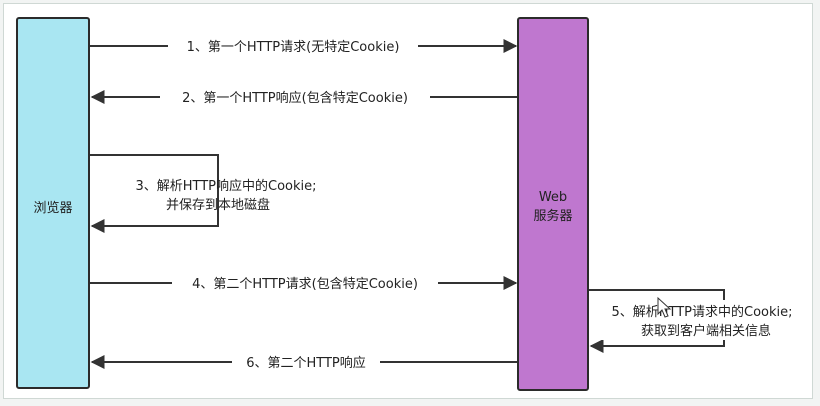  Describe the element at coordinates (701, 312) in the screenshot. I see `step-5-label-line1: 5、解析HTTP请求中的Cookie;` at that location.